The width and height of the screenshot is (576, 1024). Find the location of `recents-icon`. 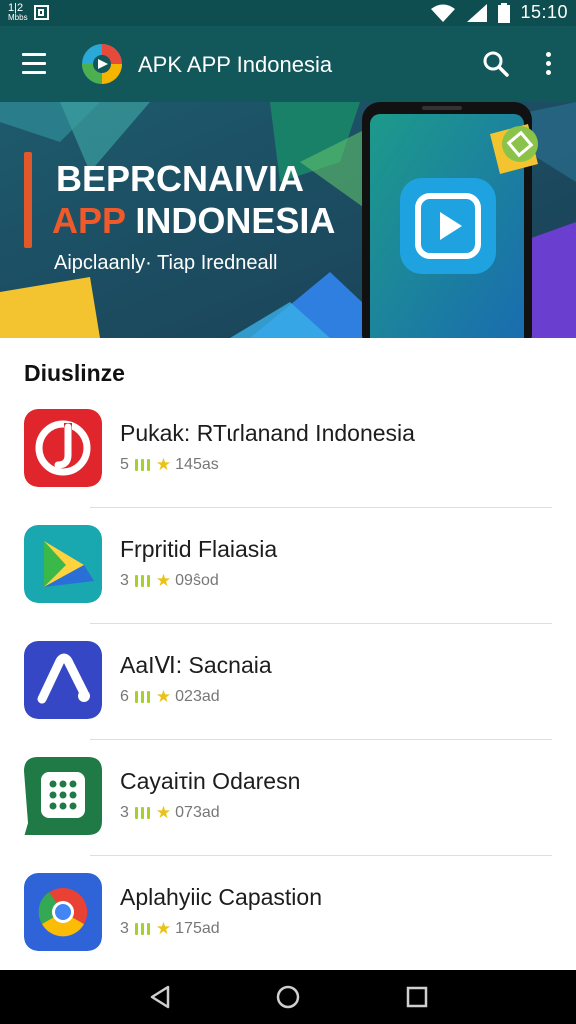

recents-icon is located at coordinates (417, 997).